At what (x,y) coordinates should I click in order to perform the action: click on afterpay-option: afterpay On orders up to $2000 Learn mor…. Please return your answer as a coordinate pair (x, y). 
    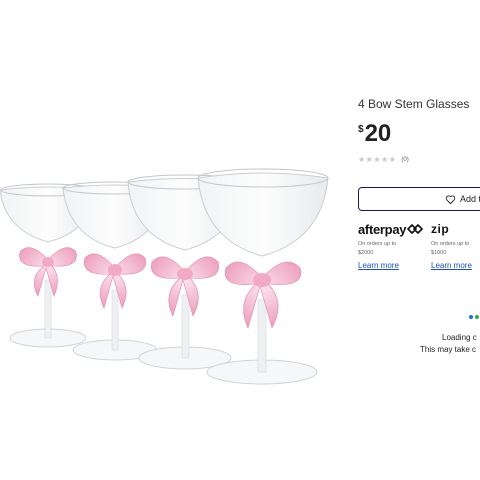
    Looking at the image, I should click on (390, 246).